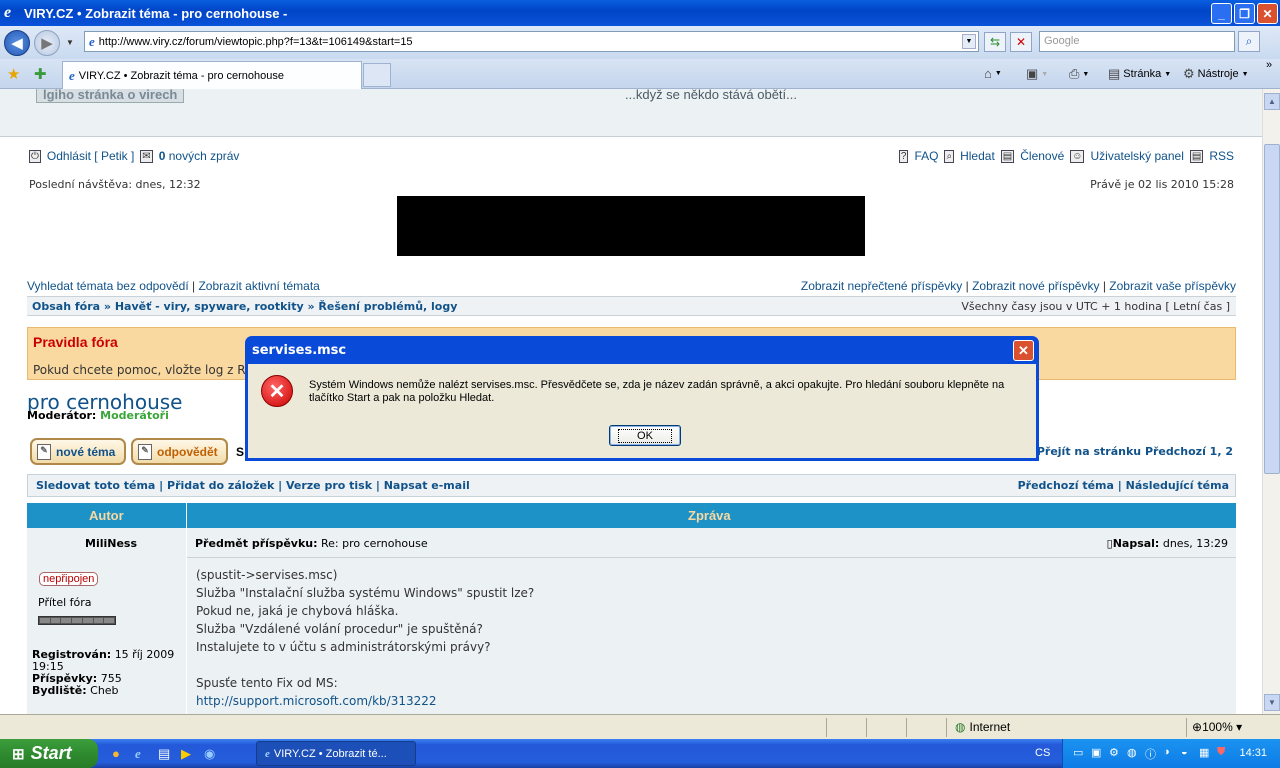 This screenshot has width=1280, height=768. What do you see at coordinates (1150, 754) in the screenshot?
I see `tray-icon-5: ⓘ` at bounding box center [1150, 754].